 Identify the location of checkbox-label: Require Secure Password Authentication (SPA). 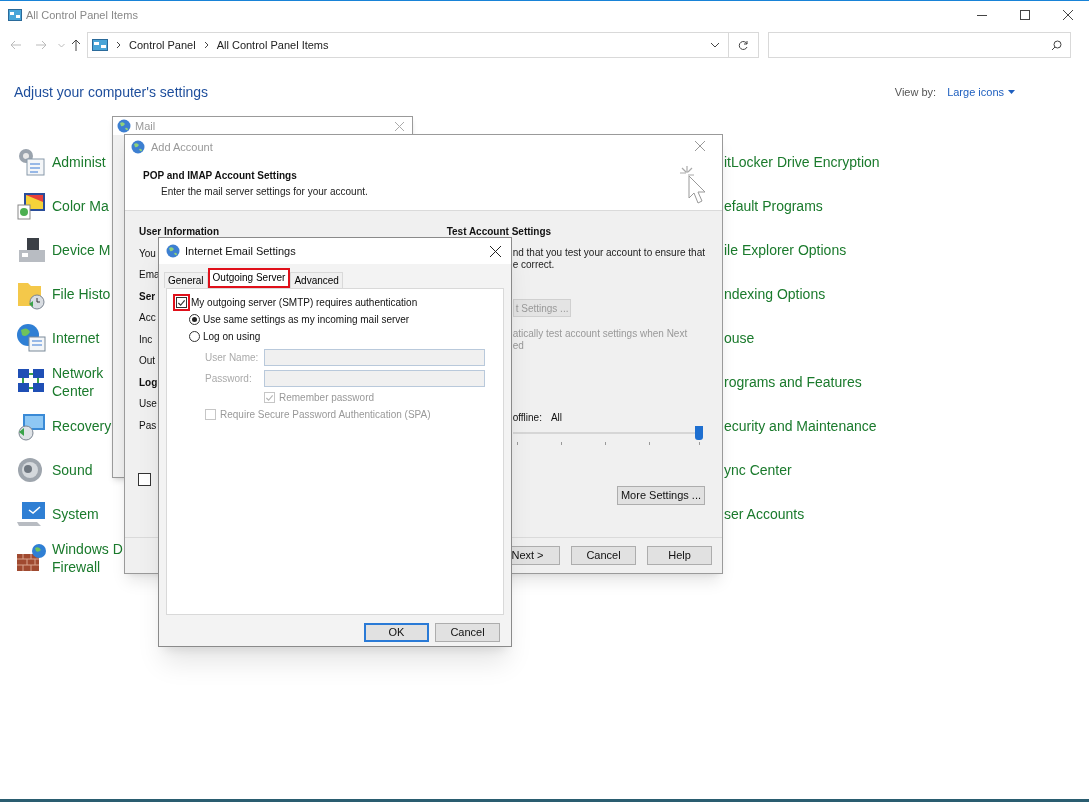
(325, 415).